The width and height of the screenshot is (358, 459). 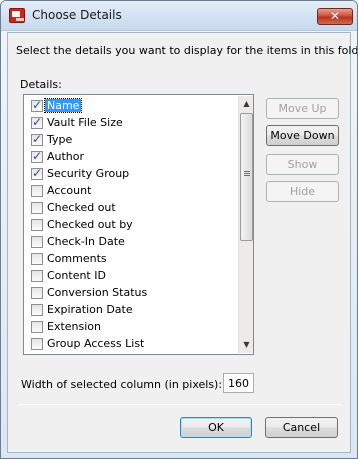 What do you see at coordinates (97, 292) in the screenshot?
I see `list-item-label: Conversion Status` at bounding box center [97, 292].